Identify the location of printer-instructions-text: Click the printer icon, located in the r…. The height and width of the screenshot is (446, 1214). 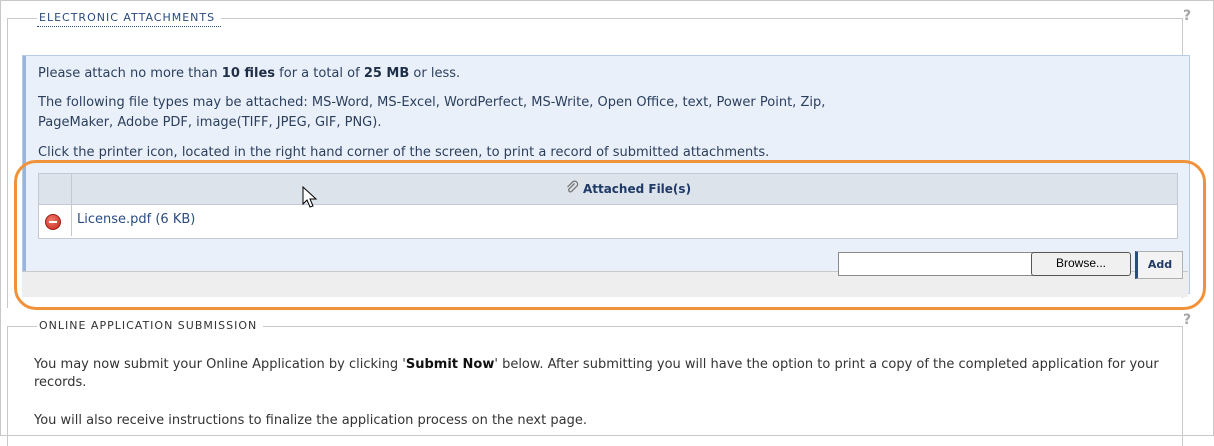
(404, 152).